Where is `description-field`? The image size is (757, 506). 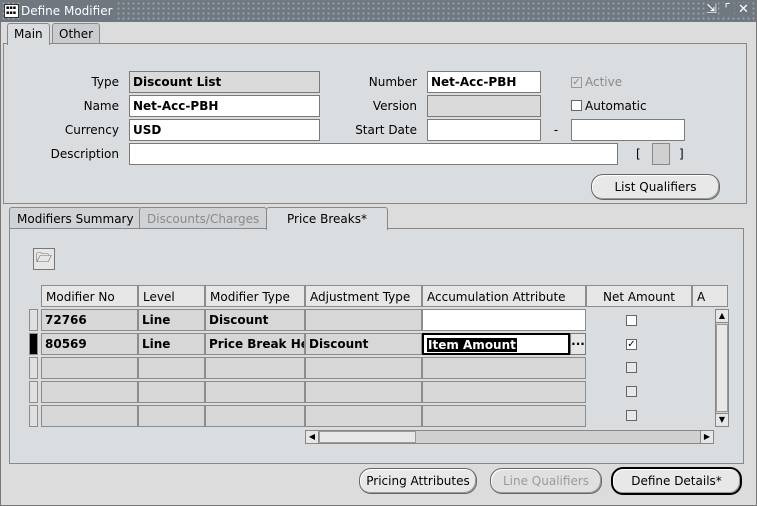 description-field is located at coordinates (373, 154).